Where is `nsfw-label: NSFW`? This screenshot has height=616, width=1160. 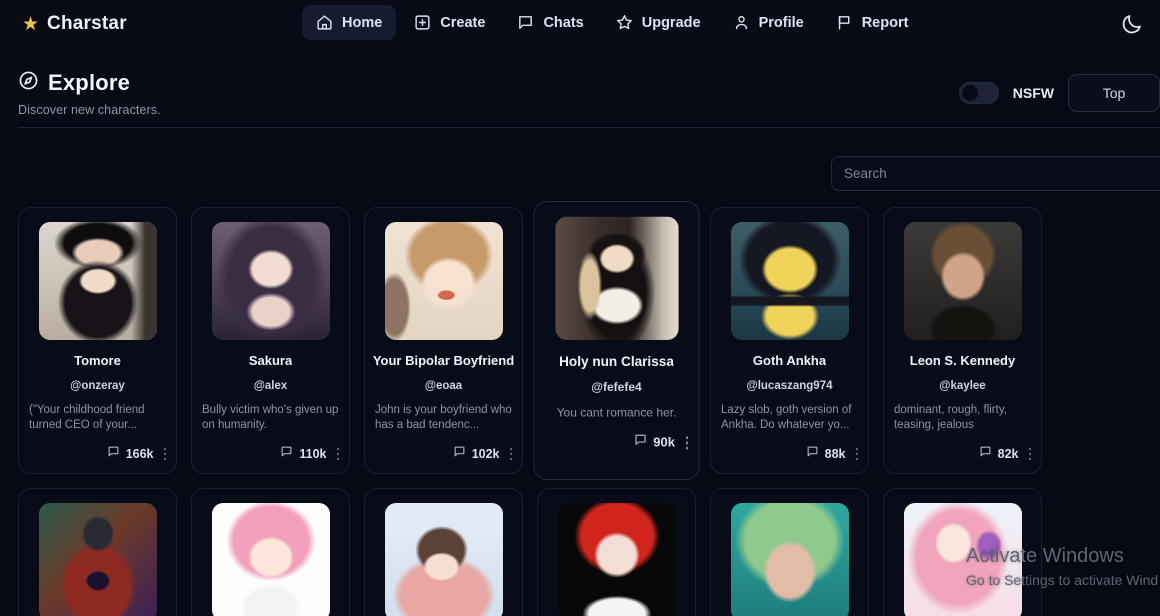
nsfw-label: NSFW is located at coordinates (1033, 93).